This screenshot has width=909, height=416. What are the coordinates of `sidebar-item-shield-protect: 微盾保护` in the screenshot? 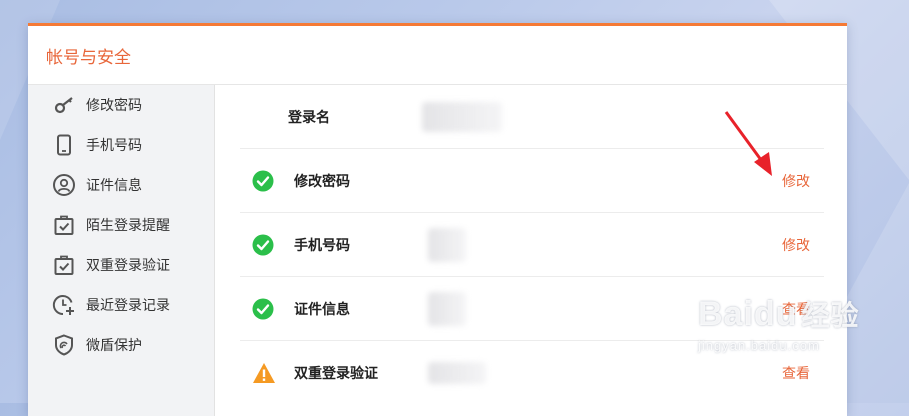 It's located at (121, 345).